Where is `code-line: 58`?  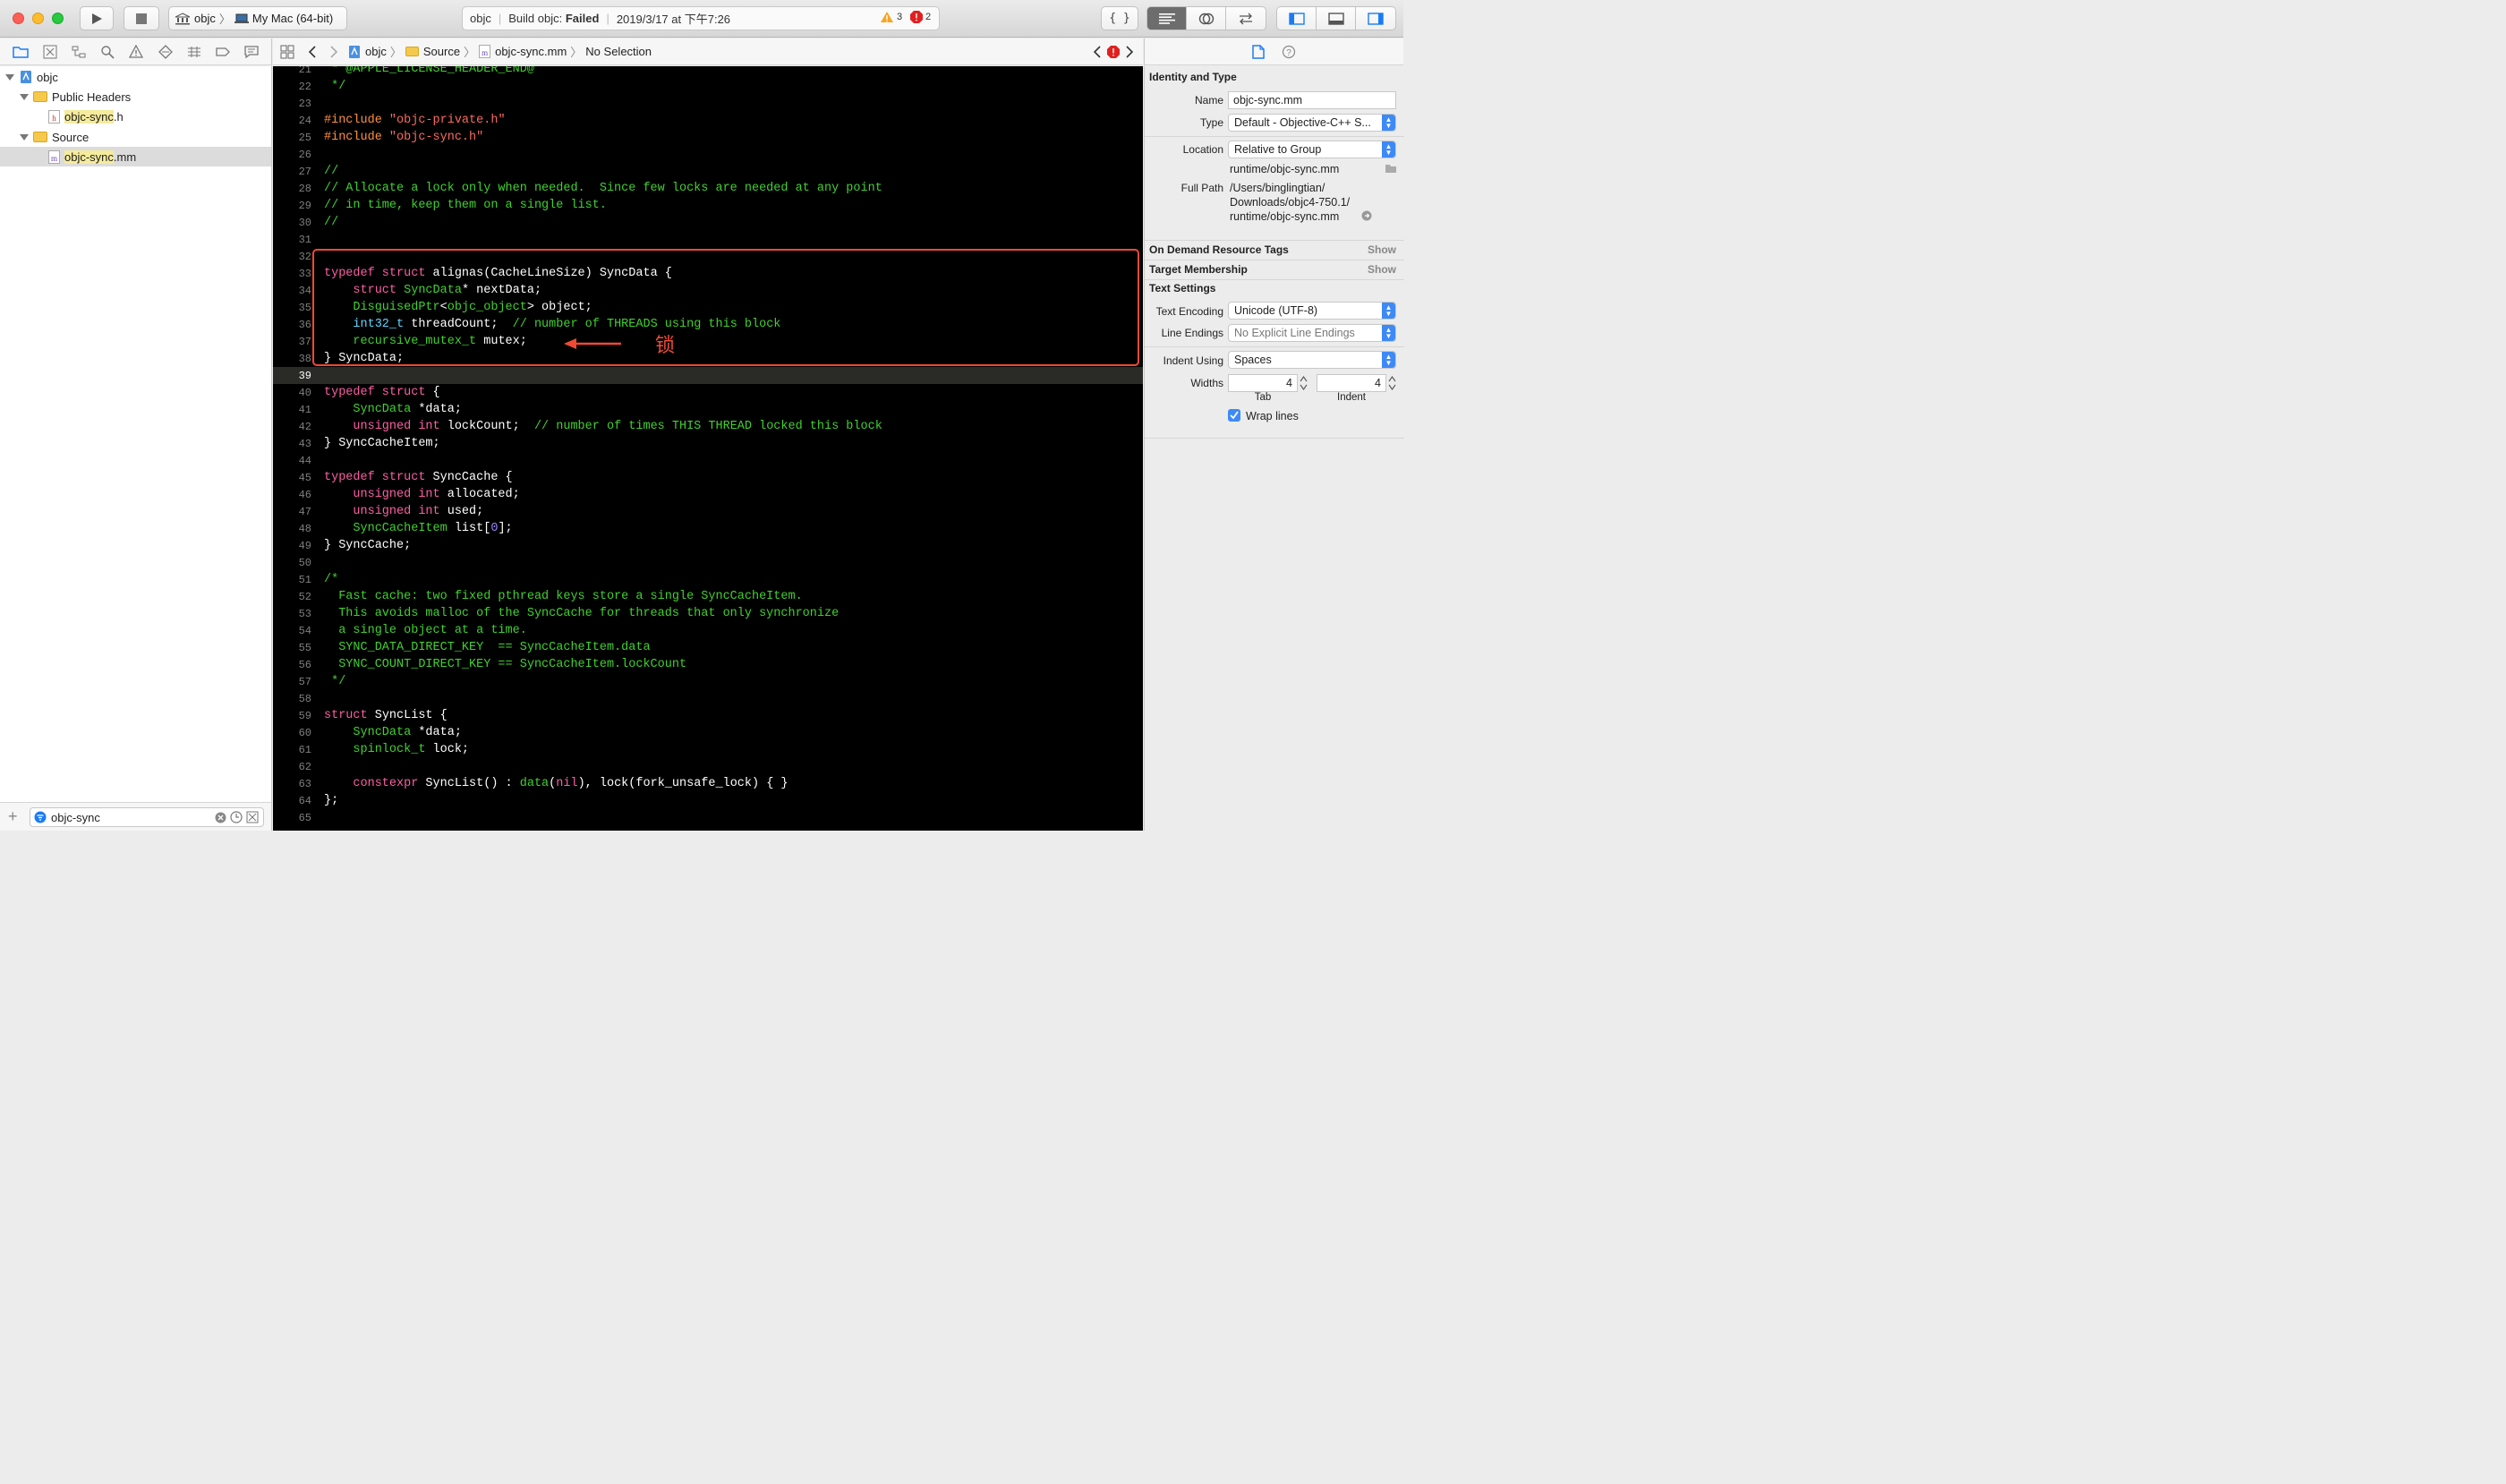 code-line: 58 is located at coordinates (708, 698).